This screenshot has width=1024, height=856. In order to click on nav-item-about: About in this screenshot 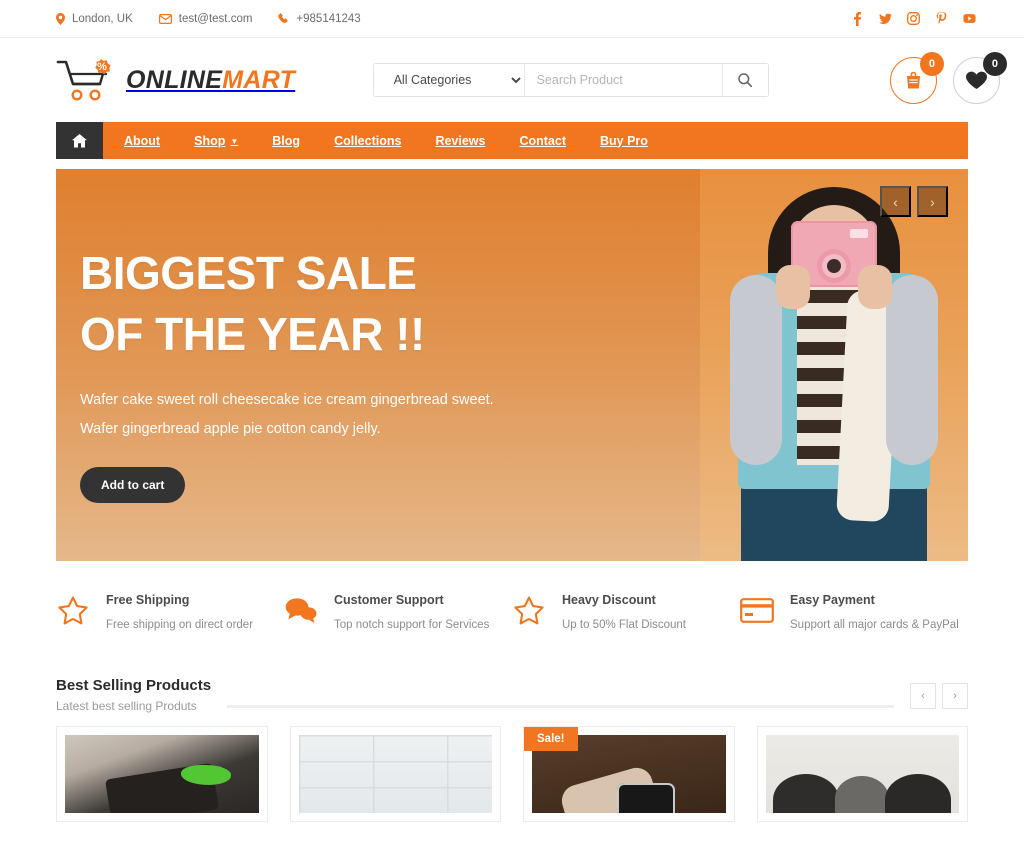, I will do `click(140, 140)`.